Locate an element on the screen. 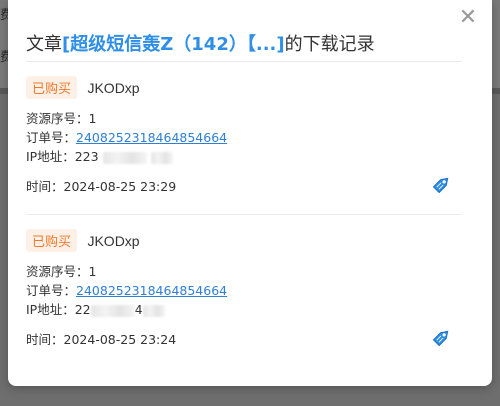 This screenshot has height=406, width=500. close-icon: ✕ is located at coordinates (468, 18).